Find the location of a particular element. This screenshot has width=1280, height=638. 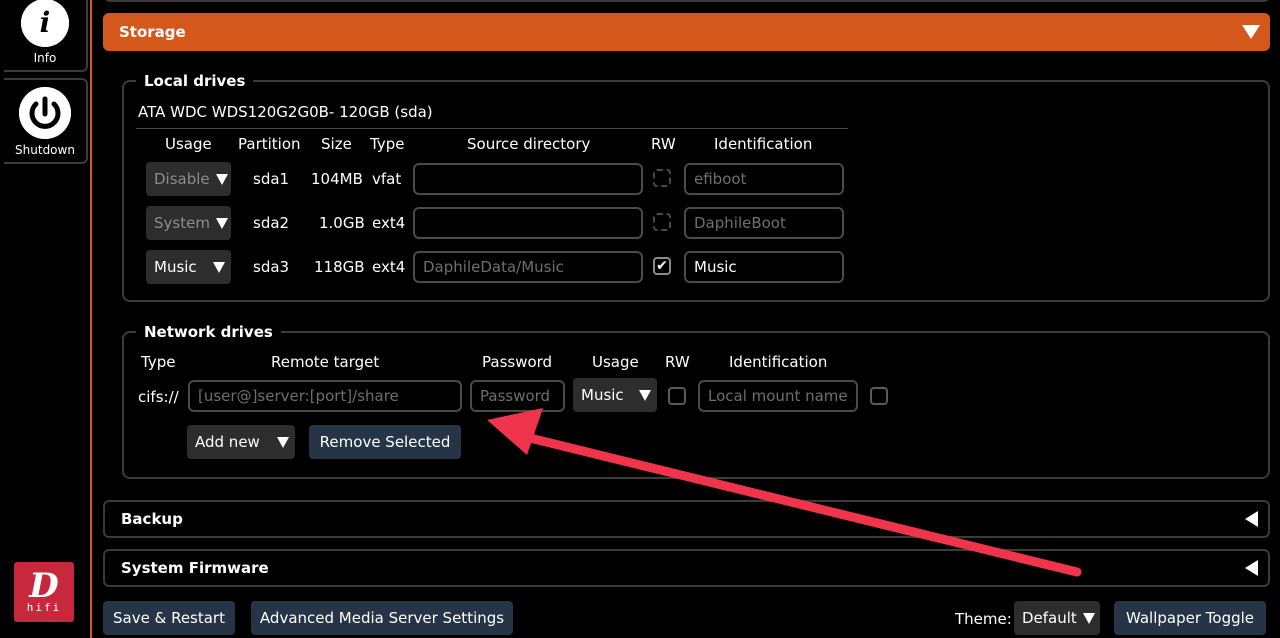

partition-sda2: sda2 is located at coordinates (271, 223).